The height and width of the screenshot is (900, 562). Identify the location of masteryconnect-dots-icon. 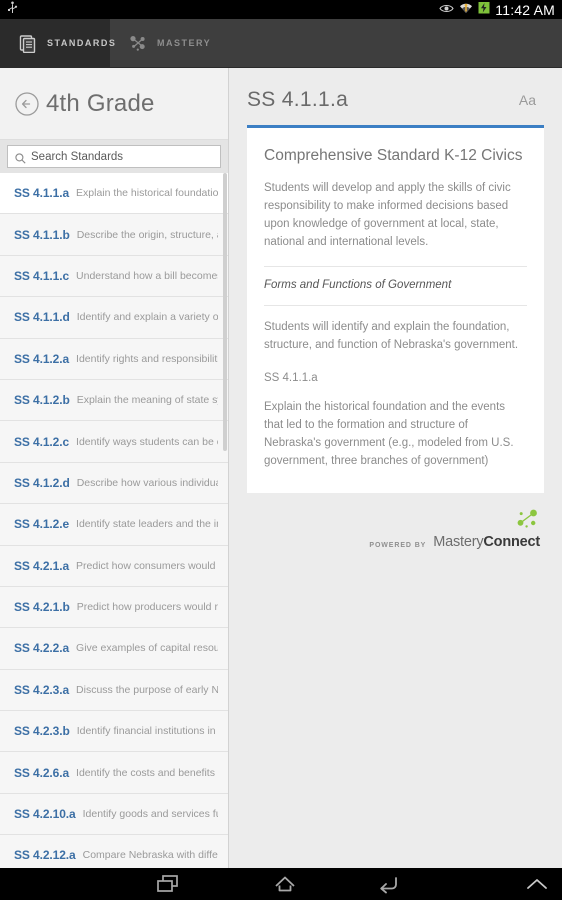
(528, 521).